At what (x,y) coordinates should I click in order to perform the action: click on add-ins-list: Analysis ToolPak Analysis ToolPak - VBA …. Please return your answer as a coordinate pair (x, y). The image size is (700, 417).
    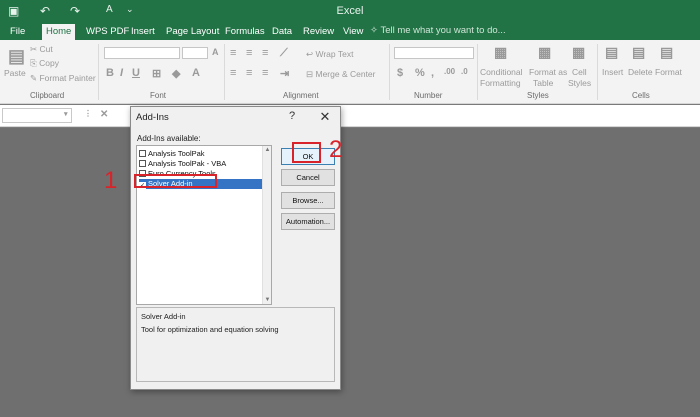
    Looking at the image, I should click on (204, 225).